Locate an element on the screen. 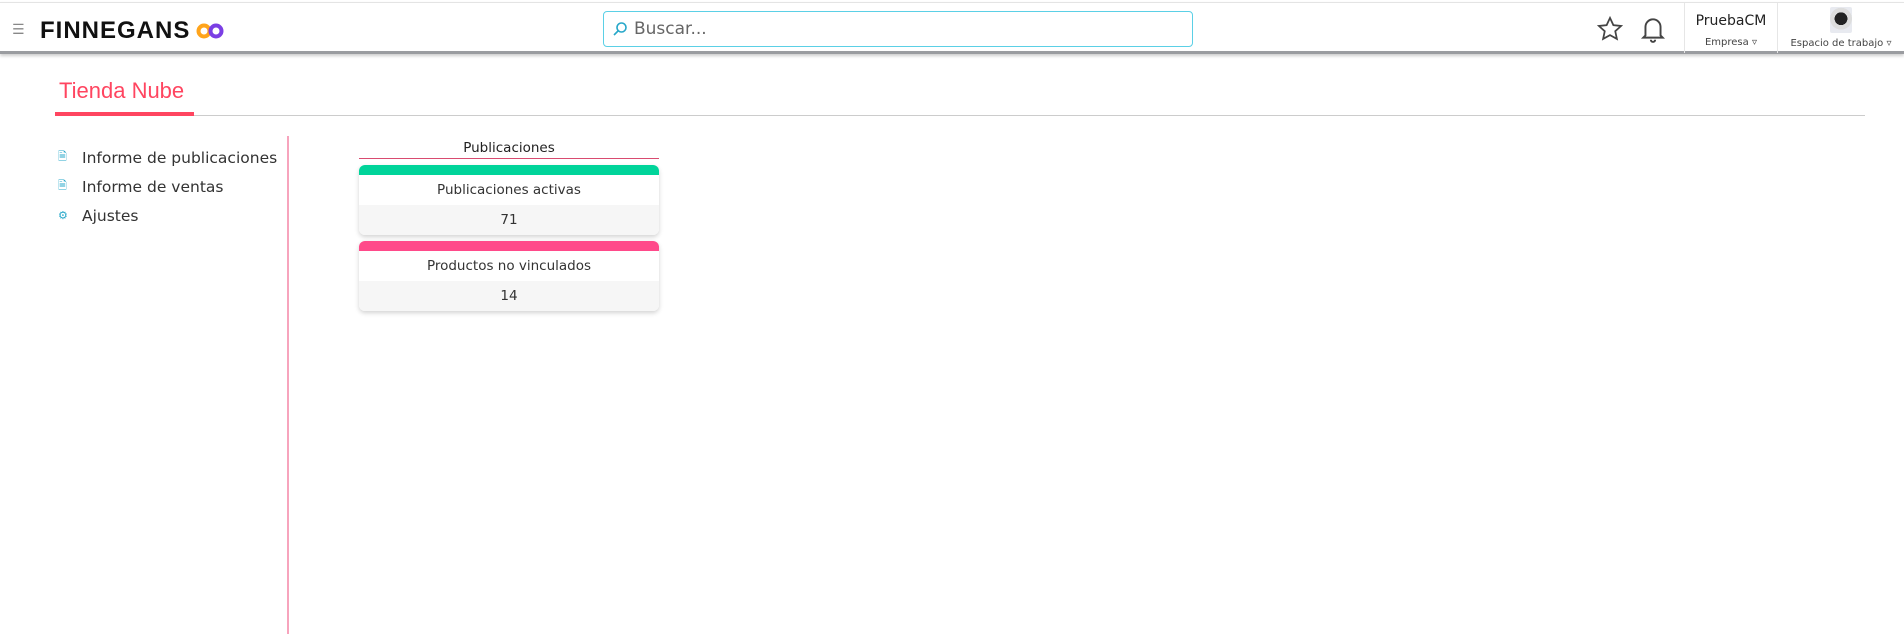 This screenshot has width=1904, height=634. sidebar-item-informe-ventas: 🗎 Informe de ventas is located at coordinates (167, 186).